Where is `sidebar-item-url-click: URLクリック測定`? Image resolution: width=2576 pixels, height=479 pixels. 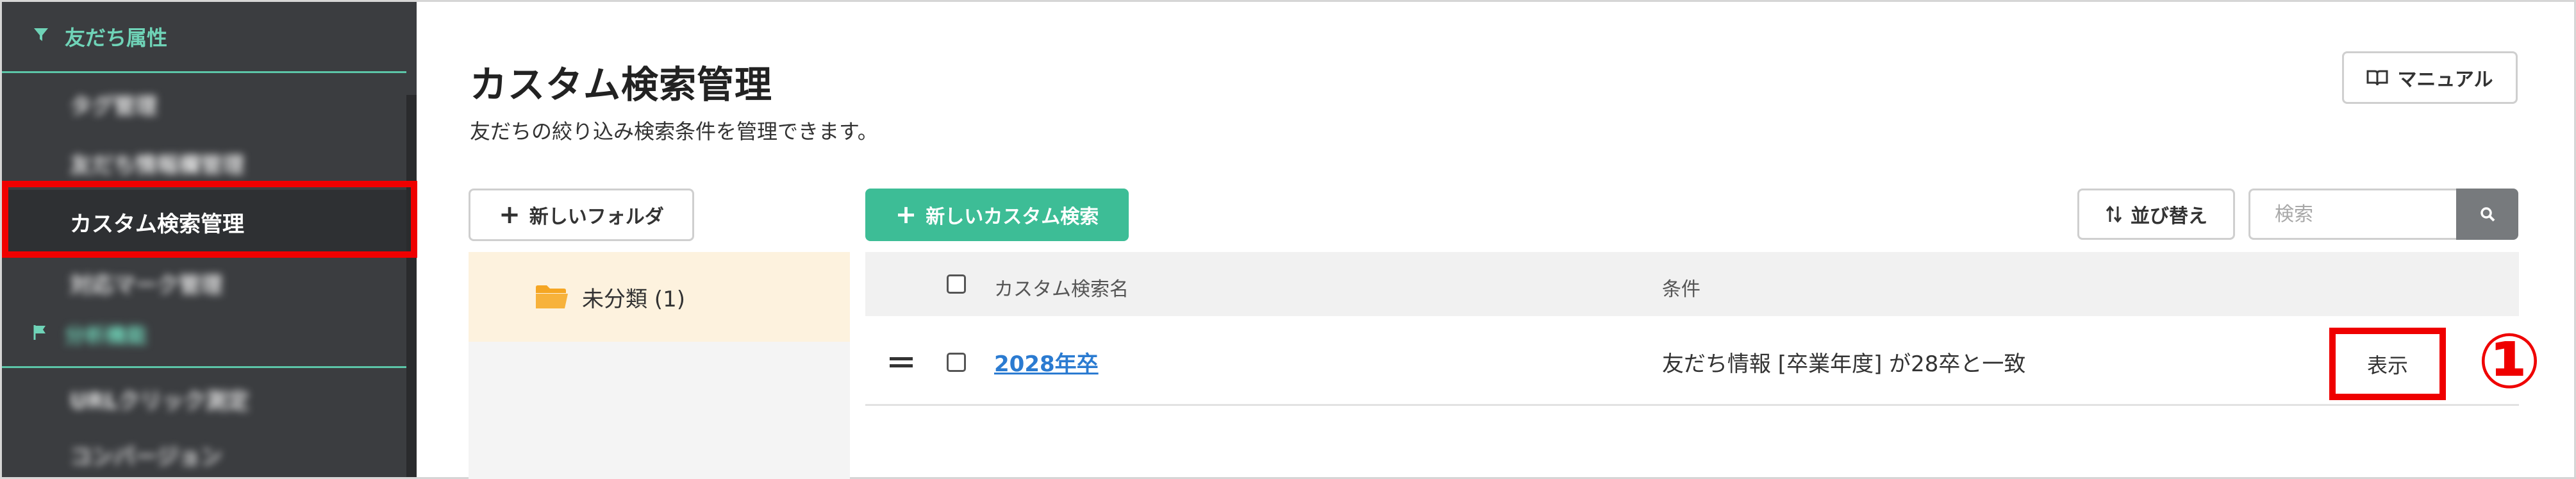 sidebar-item-url-click: URLクリック測定 is located at coordinates (204, 398).